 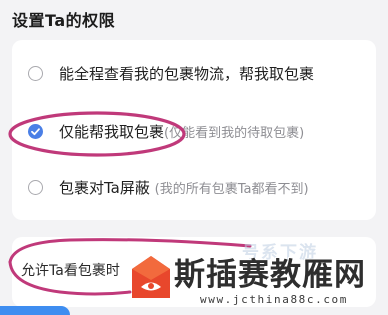 What do you see at coordinates (231, 189) in the screenshot?
I see `option-hint: (我的所有包裹Ta都看不到)` at bounding box center [231, 189].